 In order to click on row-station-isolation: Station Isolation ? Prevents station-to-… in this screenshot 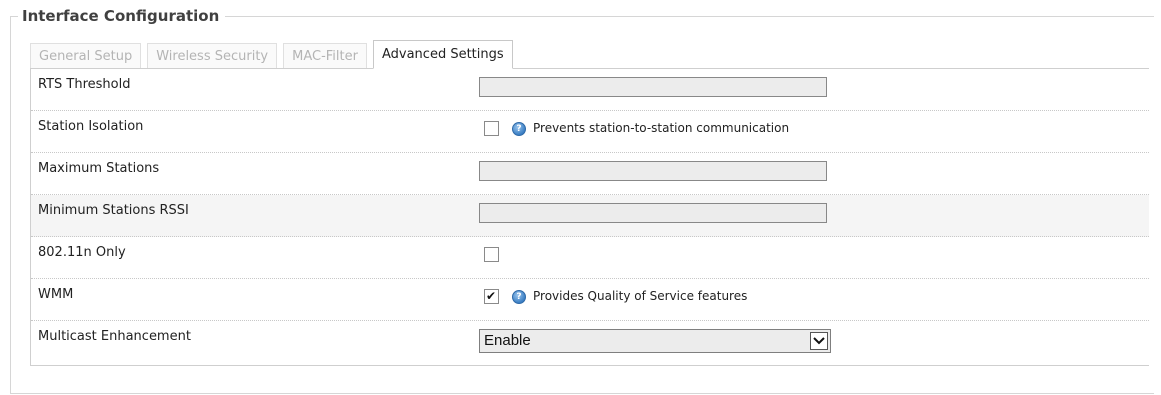, I will do `click(590, 132)`.